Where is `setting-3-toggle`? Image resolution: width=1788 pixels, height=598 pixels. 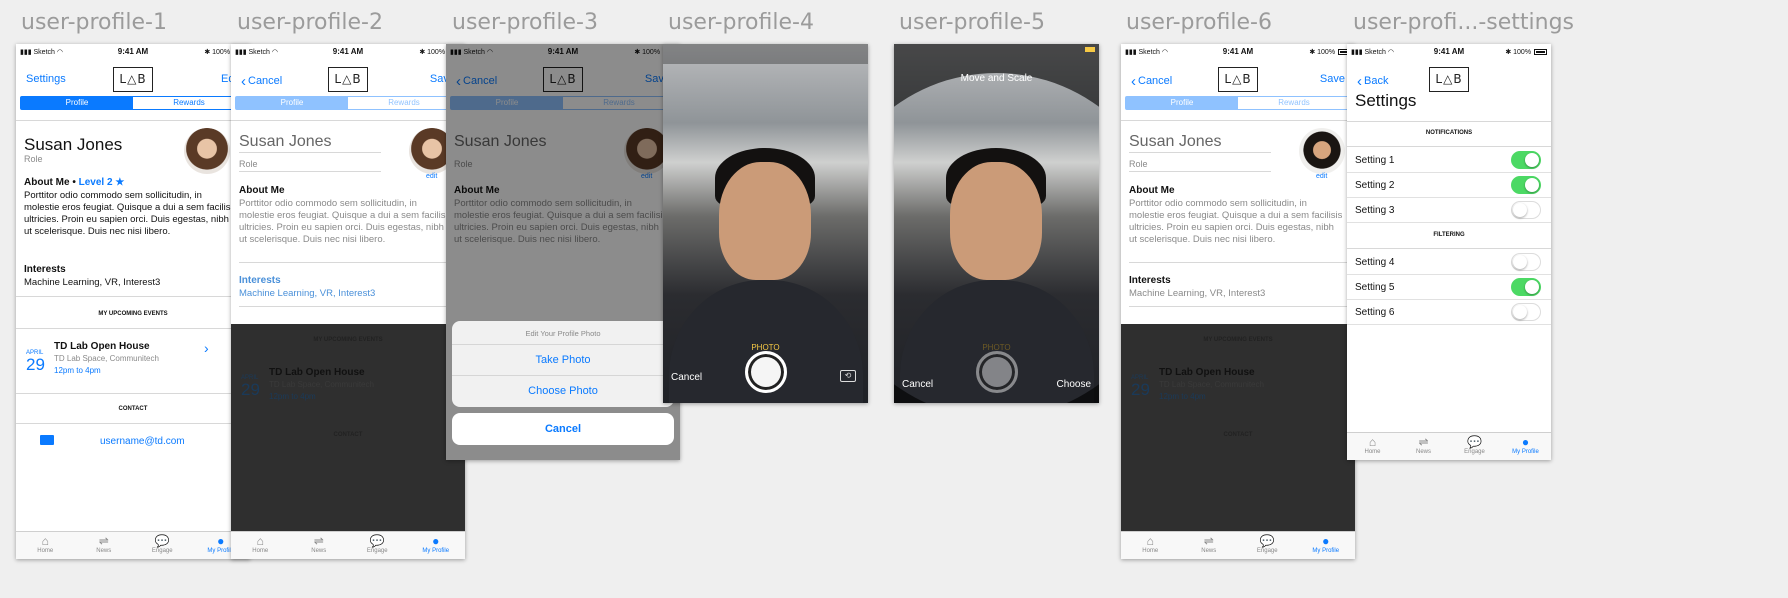 setting-3-toggle is located at coordinates (1526, 210).